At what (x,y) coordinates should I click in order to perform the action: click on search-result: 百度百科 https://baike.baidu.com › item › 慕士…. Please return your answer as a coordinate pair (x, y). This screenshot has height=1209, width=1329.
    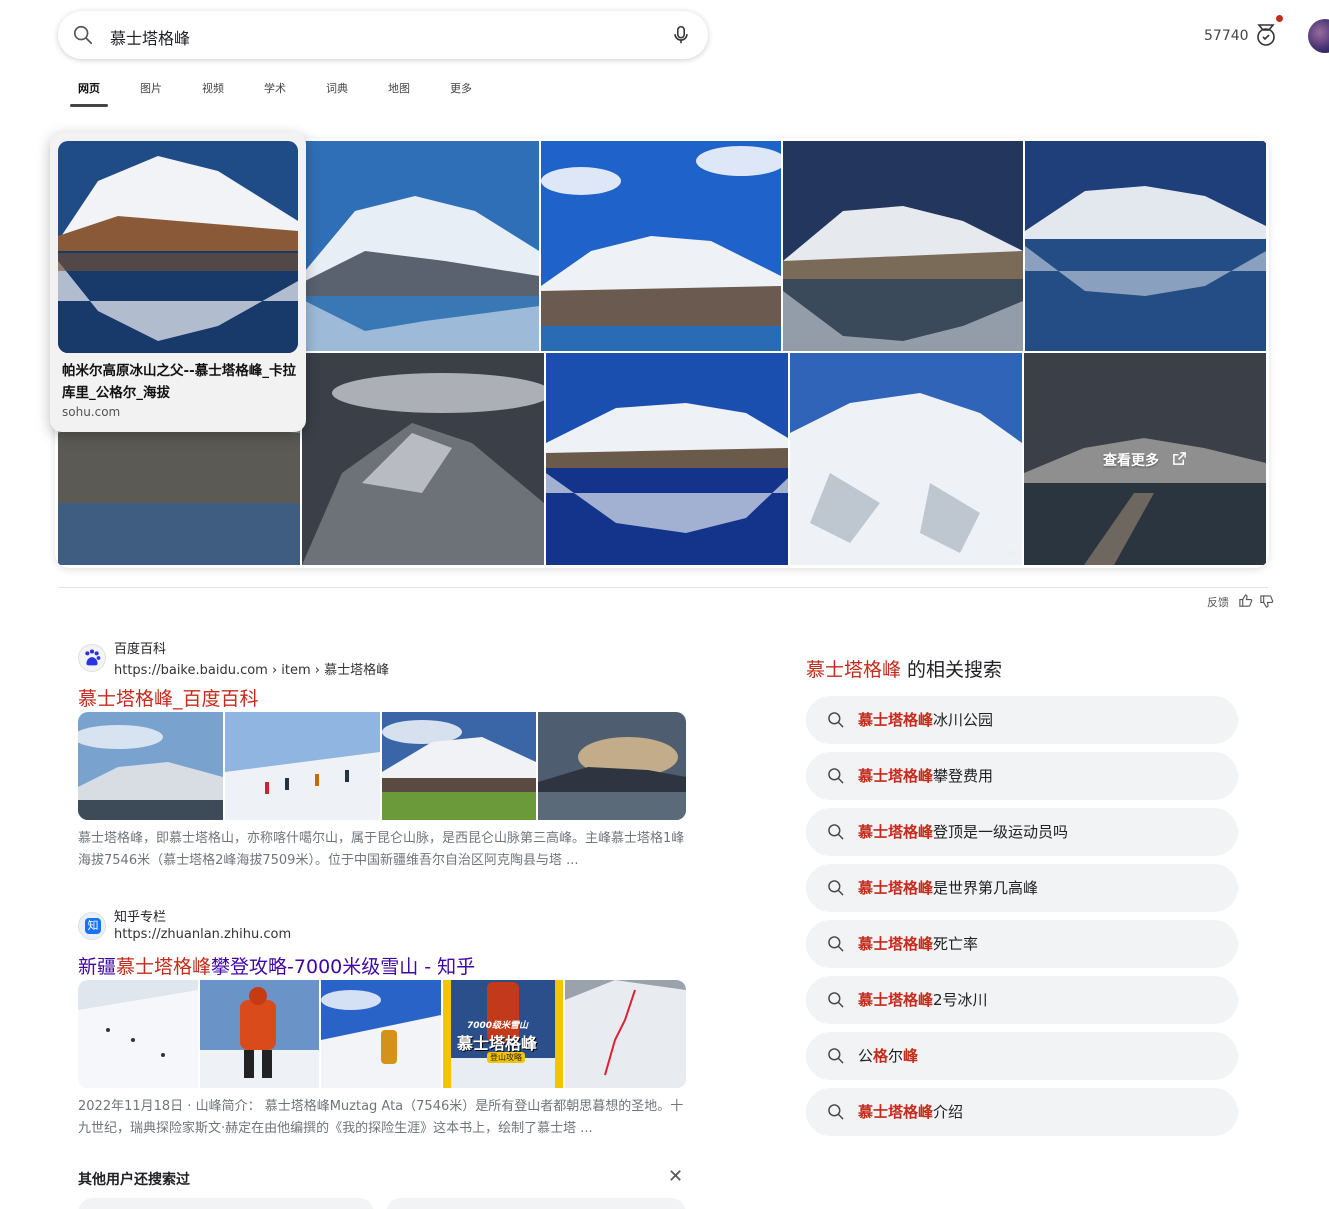
    Looking at the image, I should click on (383, 758).